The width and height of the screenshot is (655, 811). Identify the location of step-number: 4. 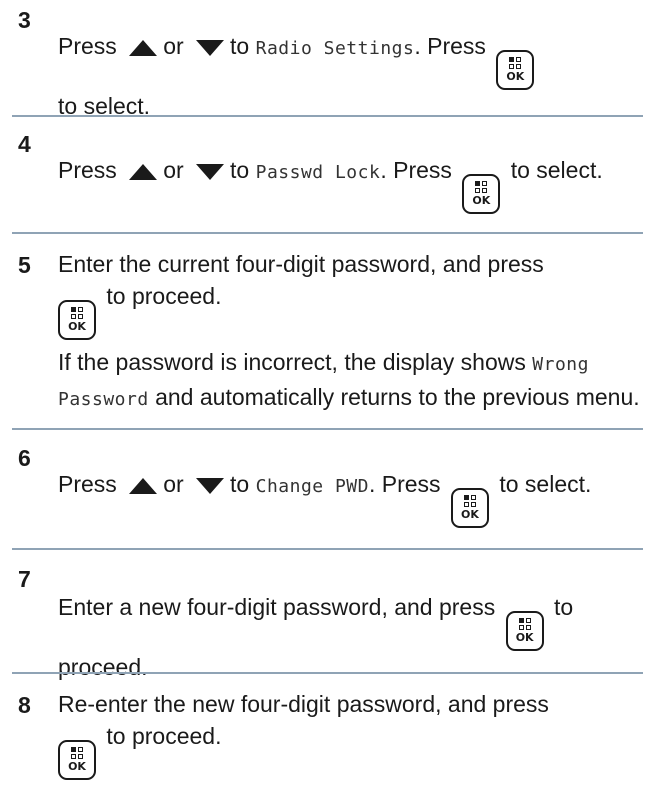
(24, 144).